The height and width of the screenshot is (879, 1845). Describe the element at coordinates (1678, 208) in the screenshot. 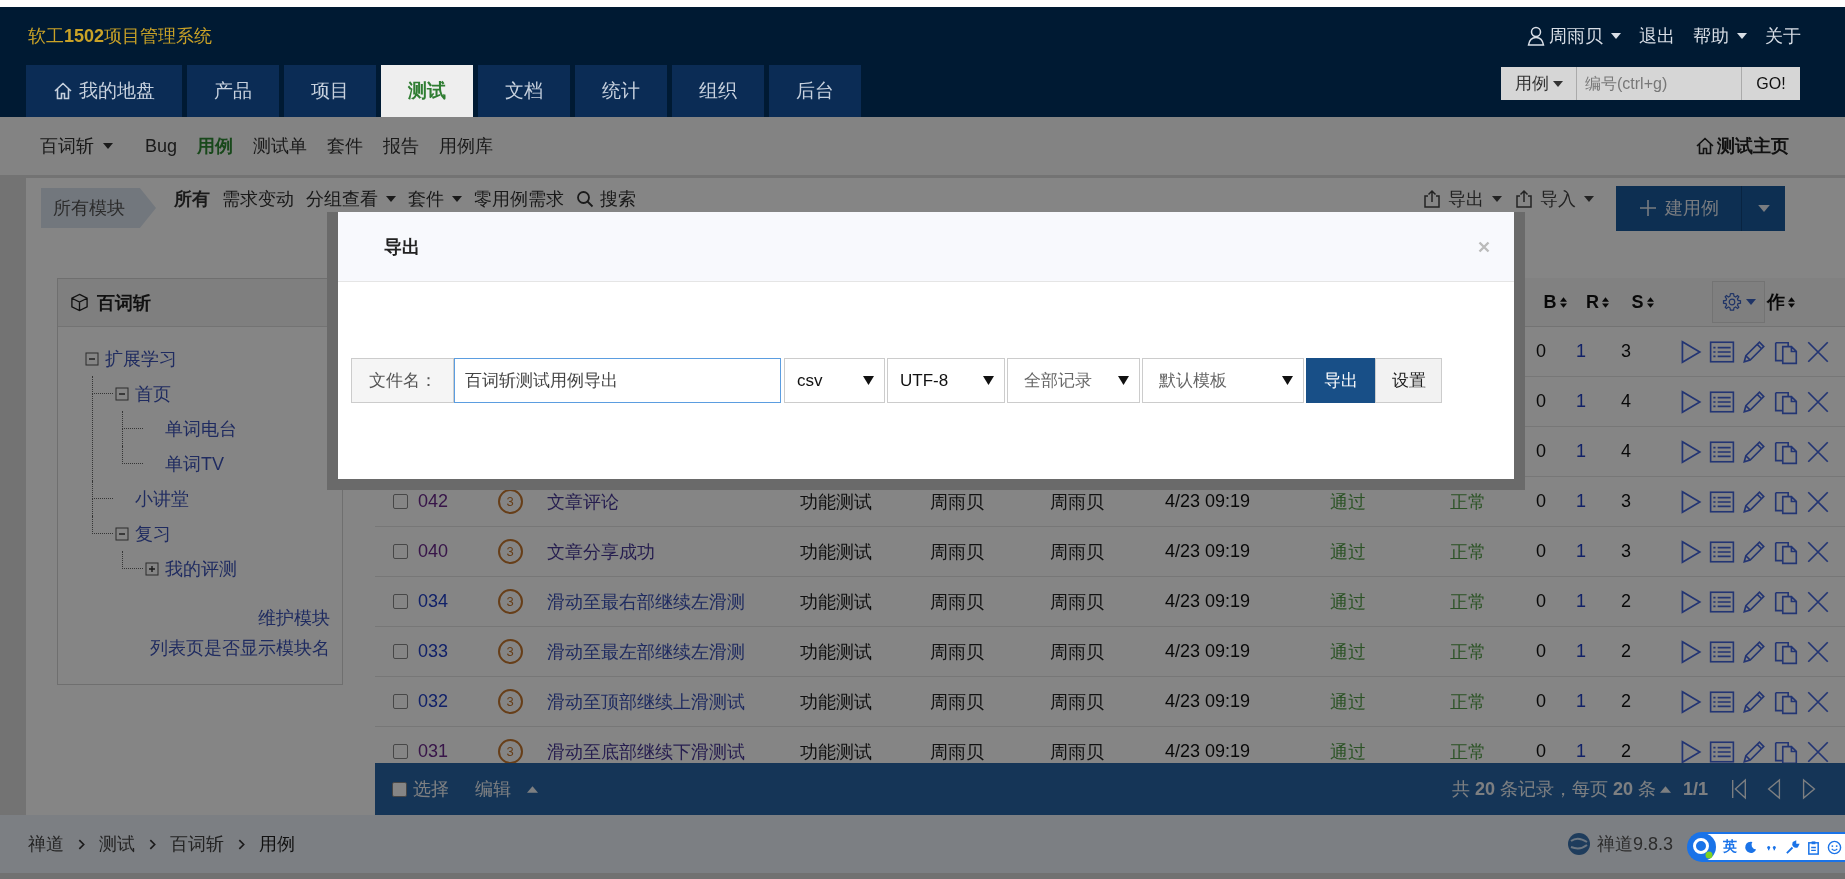

I see `create-case-button: 建用例` at that location.